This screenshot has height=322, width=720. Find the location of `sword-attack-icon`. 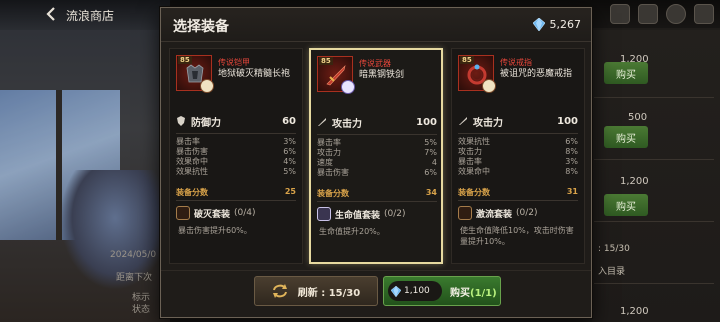

sword-attack-icon is located at coordinates (463, 121).